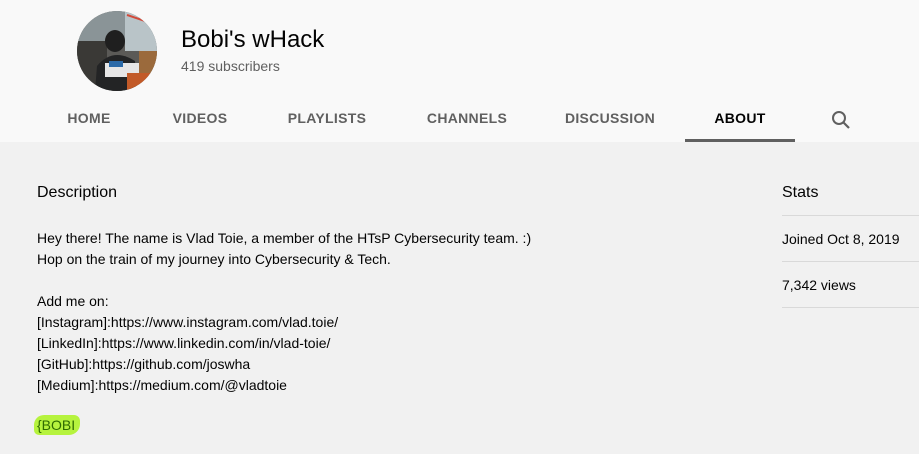 This screenshot has height=454, width=919. What do you see at coordinates (740, 119) in the screenshot?
I see `tab-about: ABOUT` at bounding box center [740, 119].